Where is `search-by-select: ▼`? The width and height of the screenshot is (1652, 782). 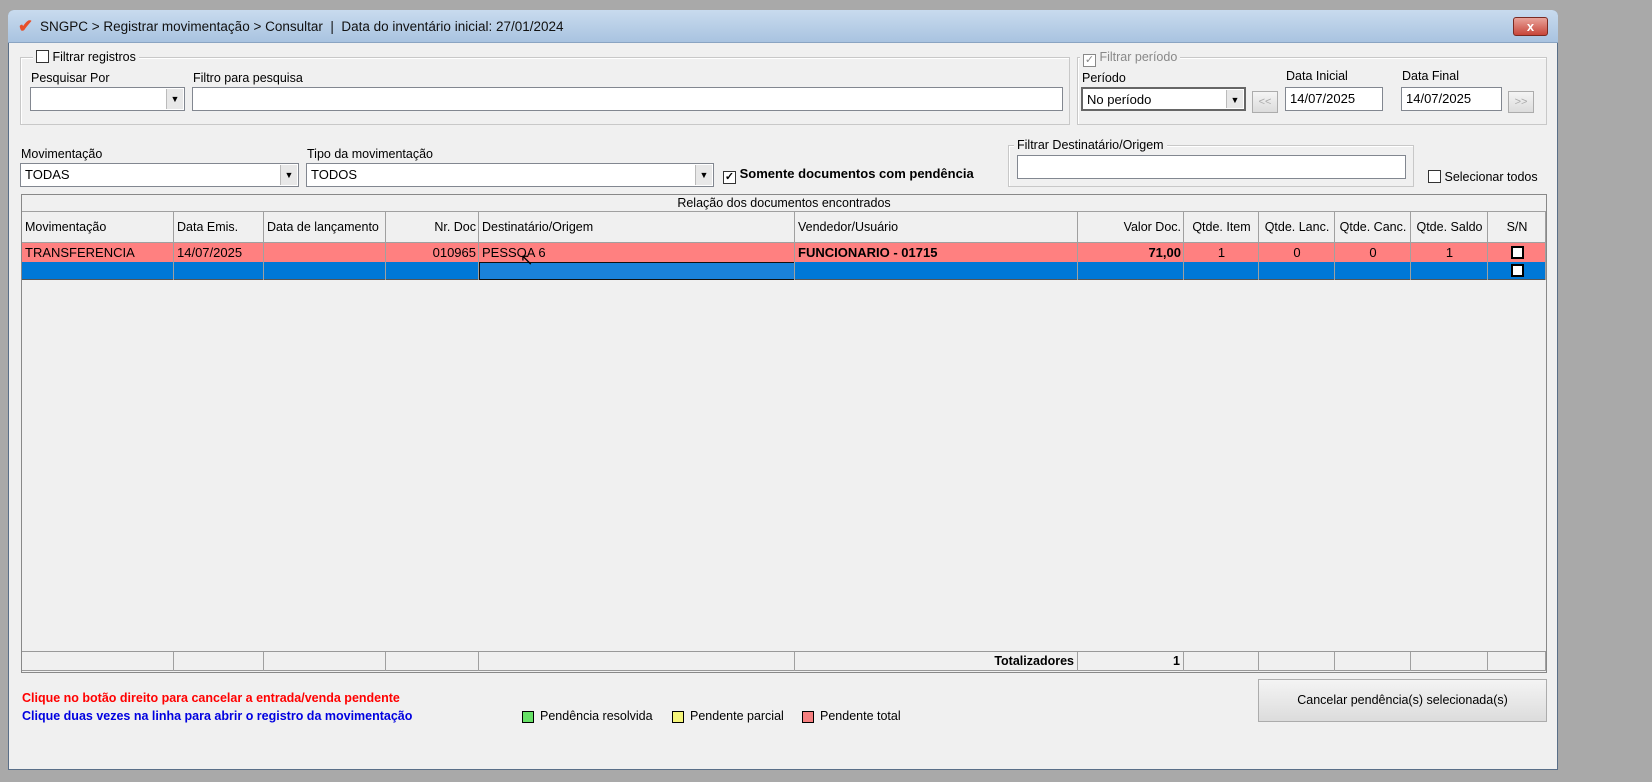
search-by-select: ▼ is located at coordinates (107, 99).